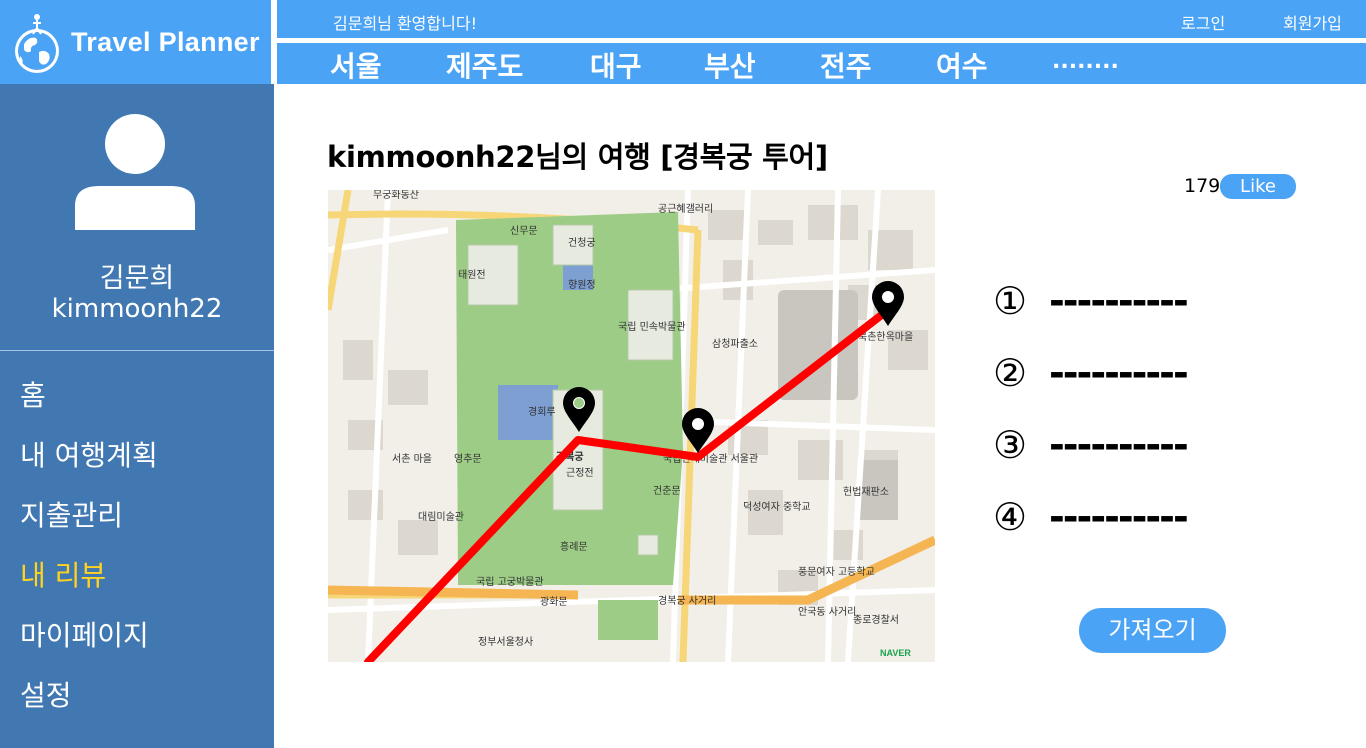  I want to click on nav-item-busan: 부산, so click(730, 65).